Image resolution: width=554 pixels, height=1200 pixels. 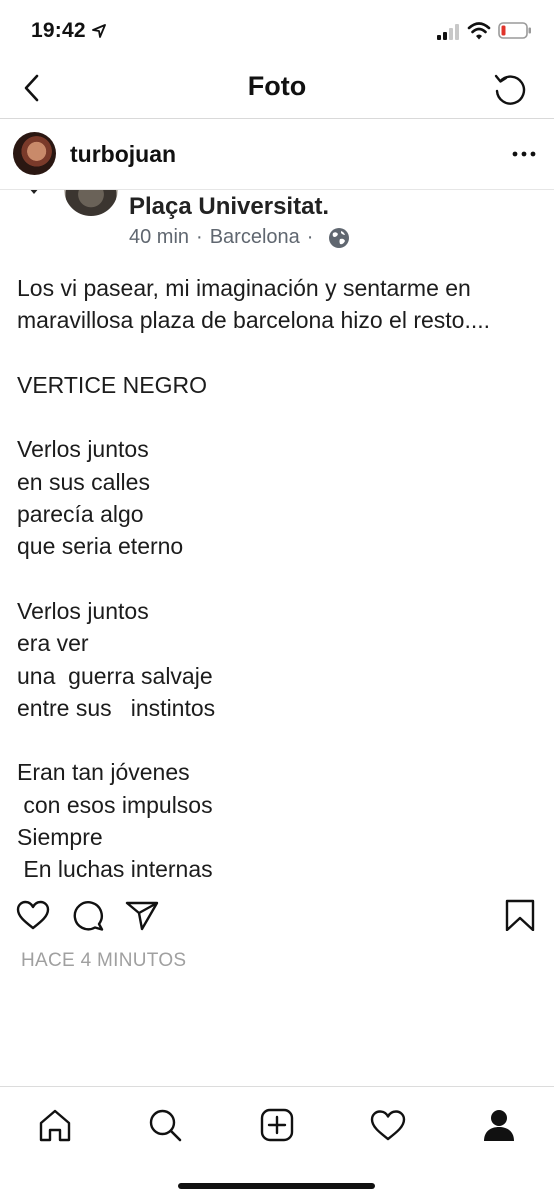 What do you see at coordinates (254, 237) in the screenshot?
I see `city: Barcelona` at bounding box center [254, 237].